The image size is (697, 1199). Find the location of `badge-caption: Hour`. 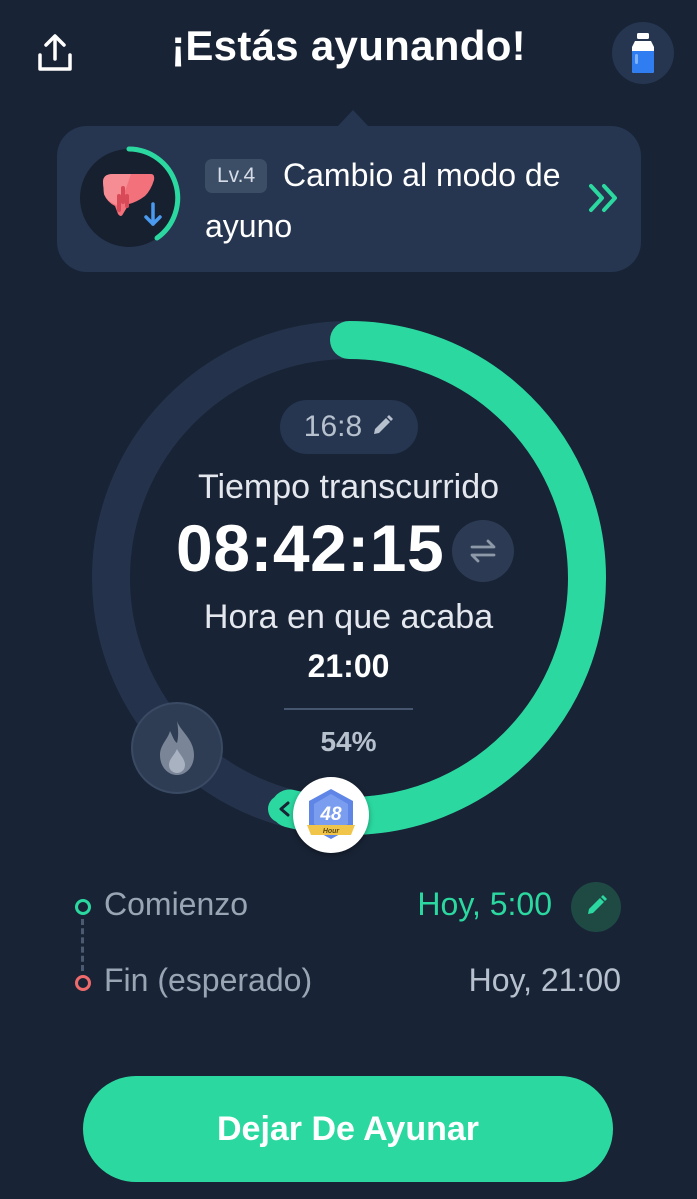

badge-caption: Hour is located at coordinates (332, 831).